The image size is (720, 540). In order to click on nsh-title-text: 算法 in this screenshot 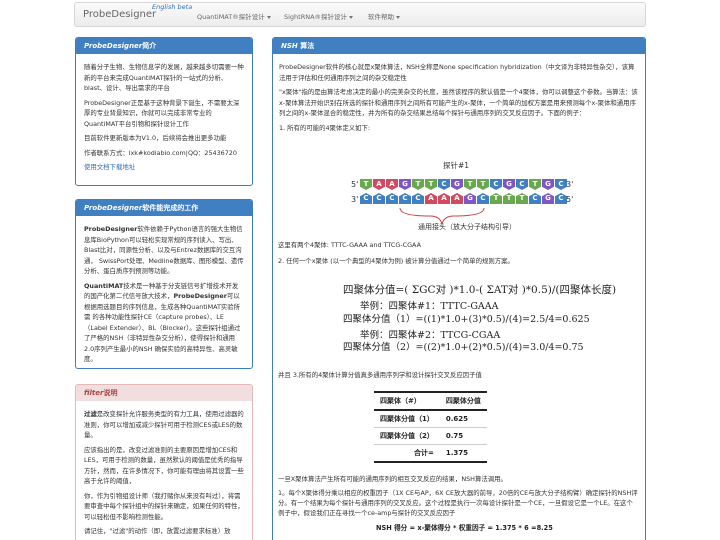, I will do `click(306, 46)`.